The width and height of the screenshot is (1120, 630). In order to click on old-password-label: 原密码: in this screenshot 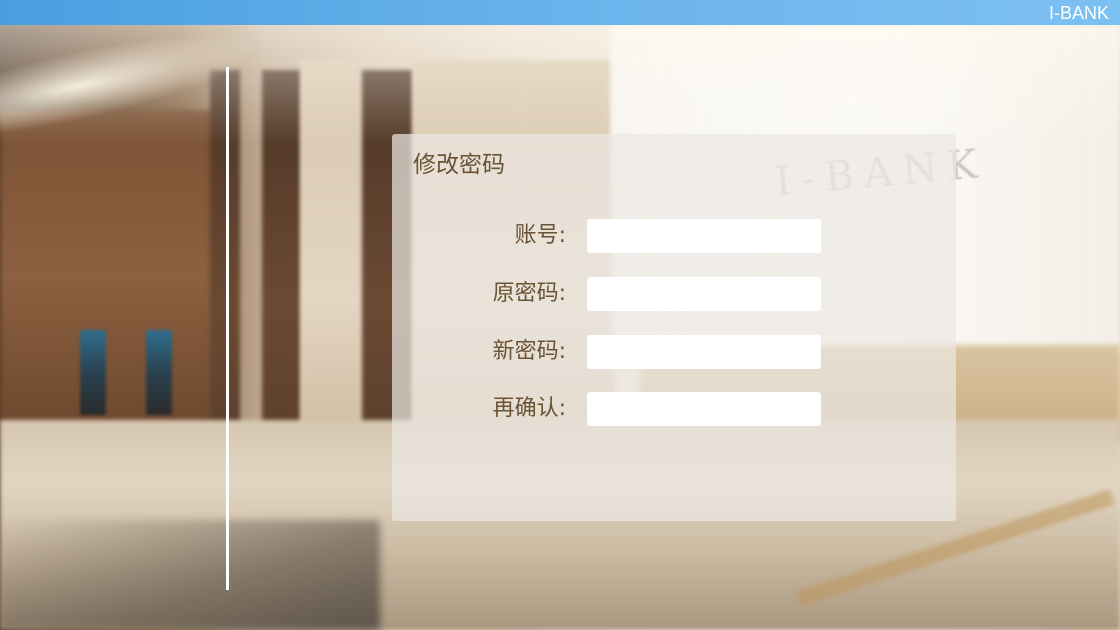, I will do `click(529, 293)`.